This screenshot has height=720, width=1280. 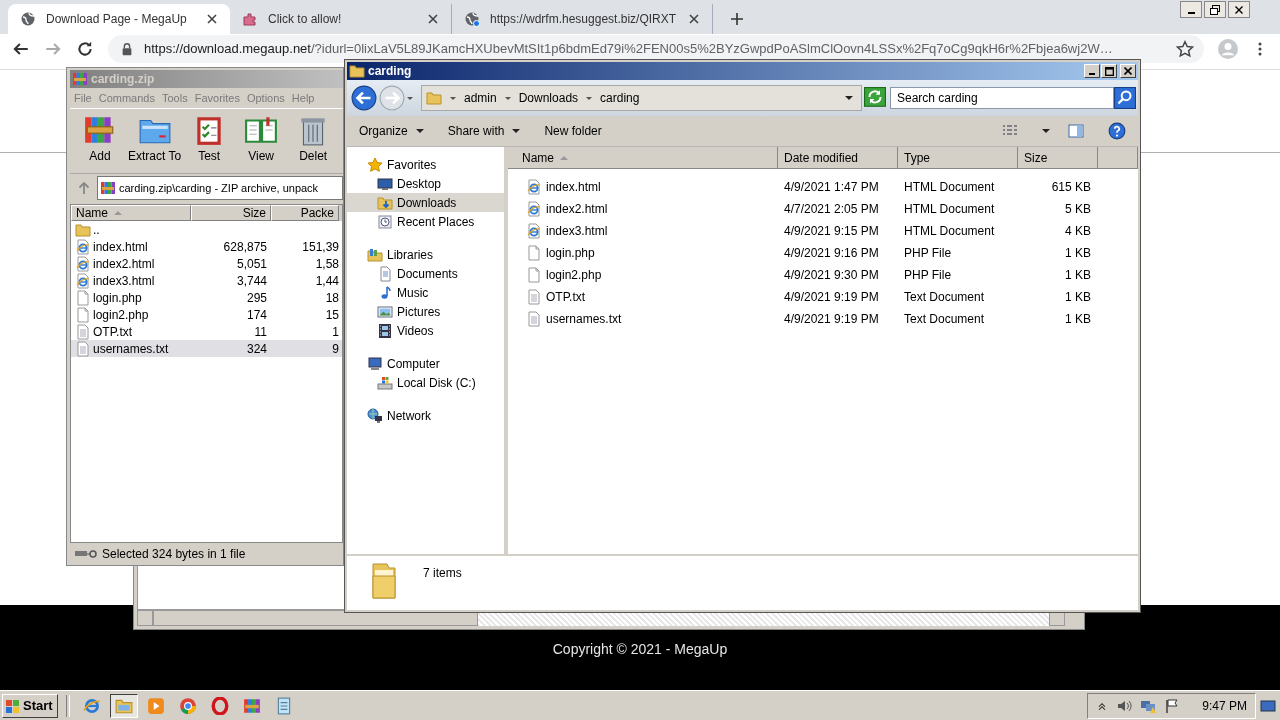 I want to click on web-document-icon, so click(x=534, y=209).